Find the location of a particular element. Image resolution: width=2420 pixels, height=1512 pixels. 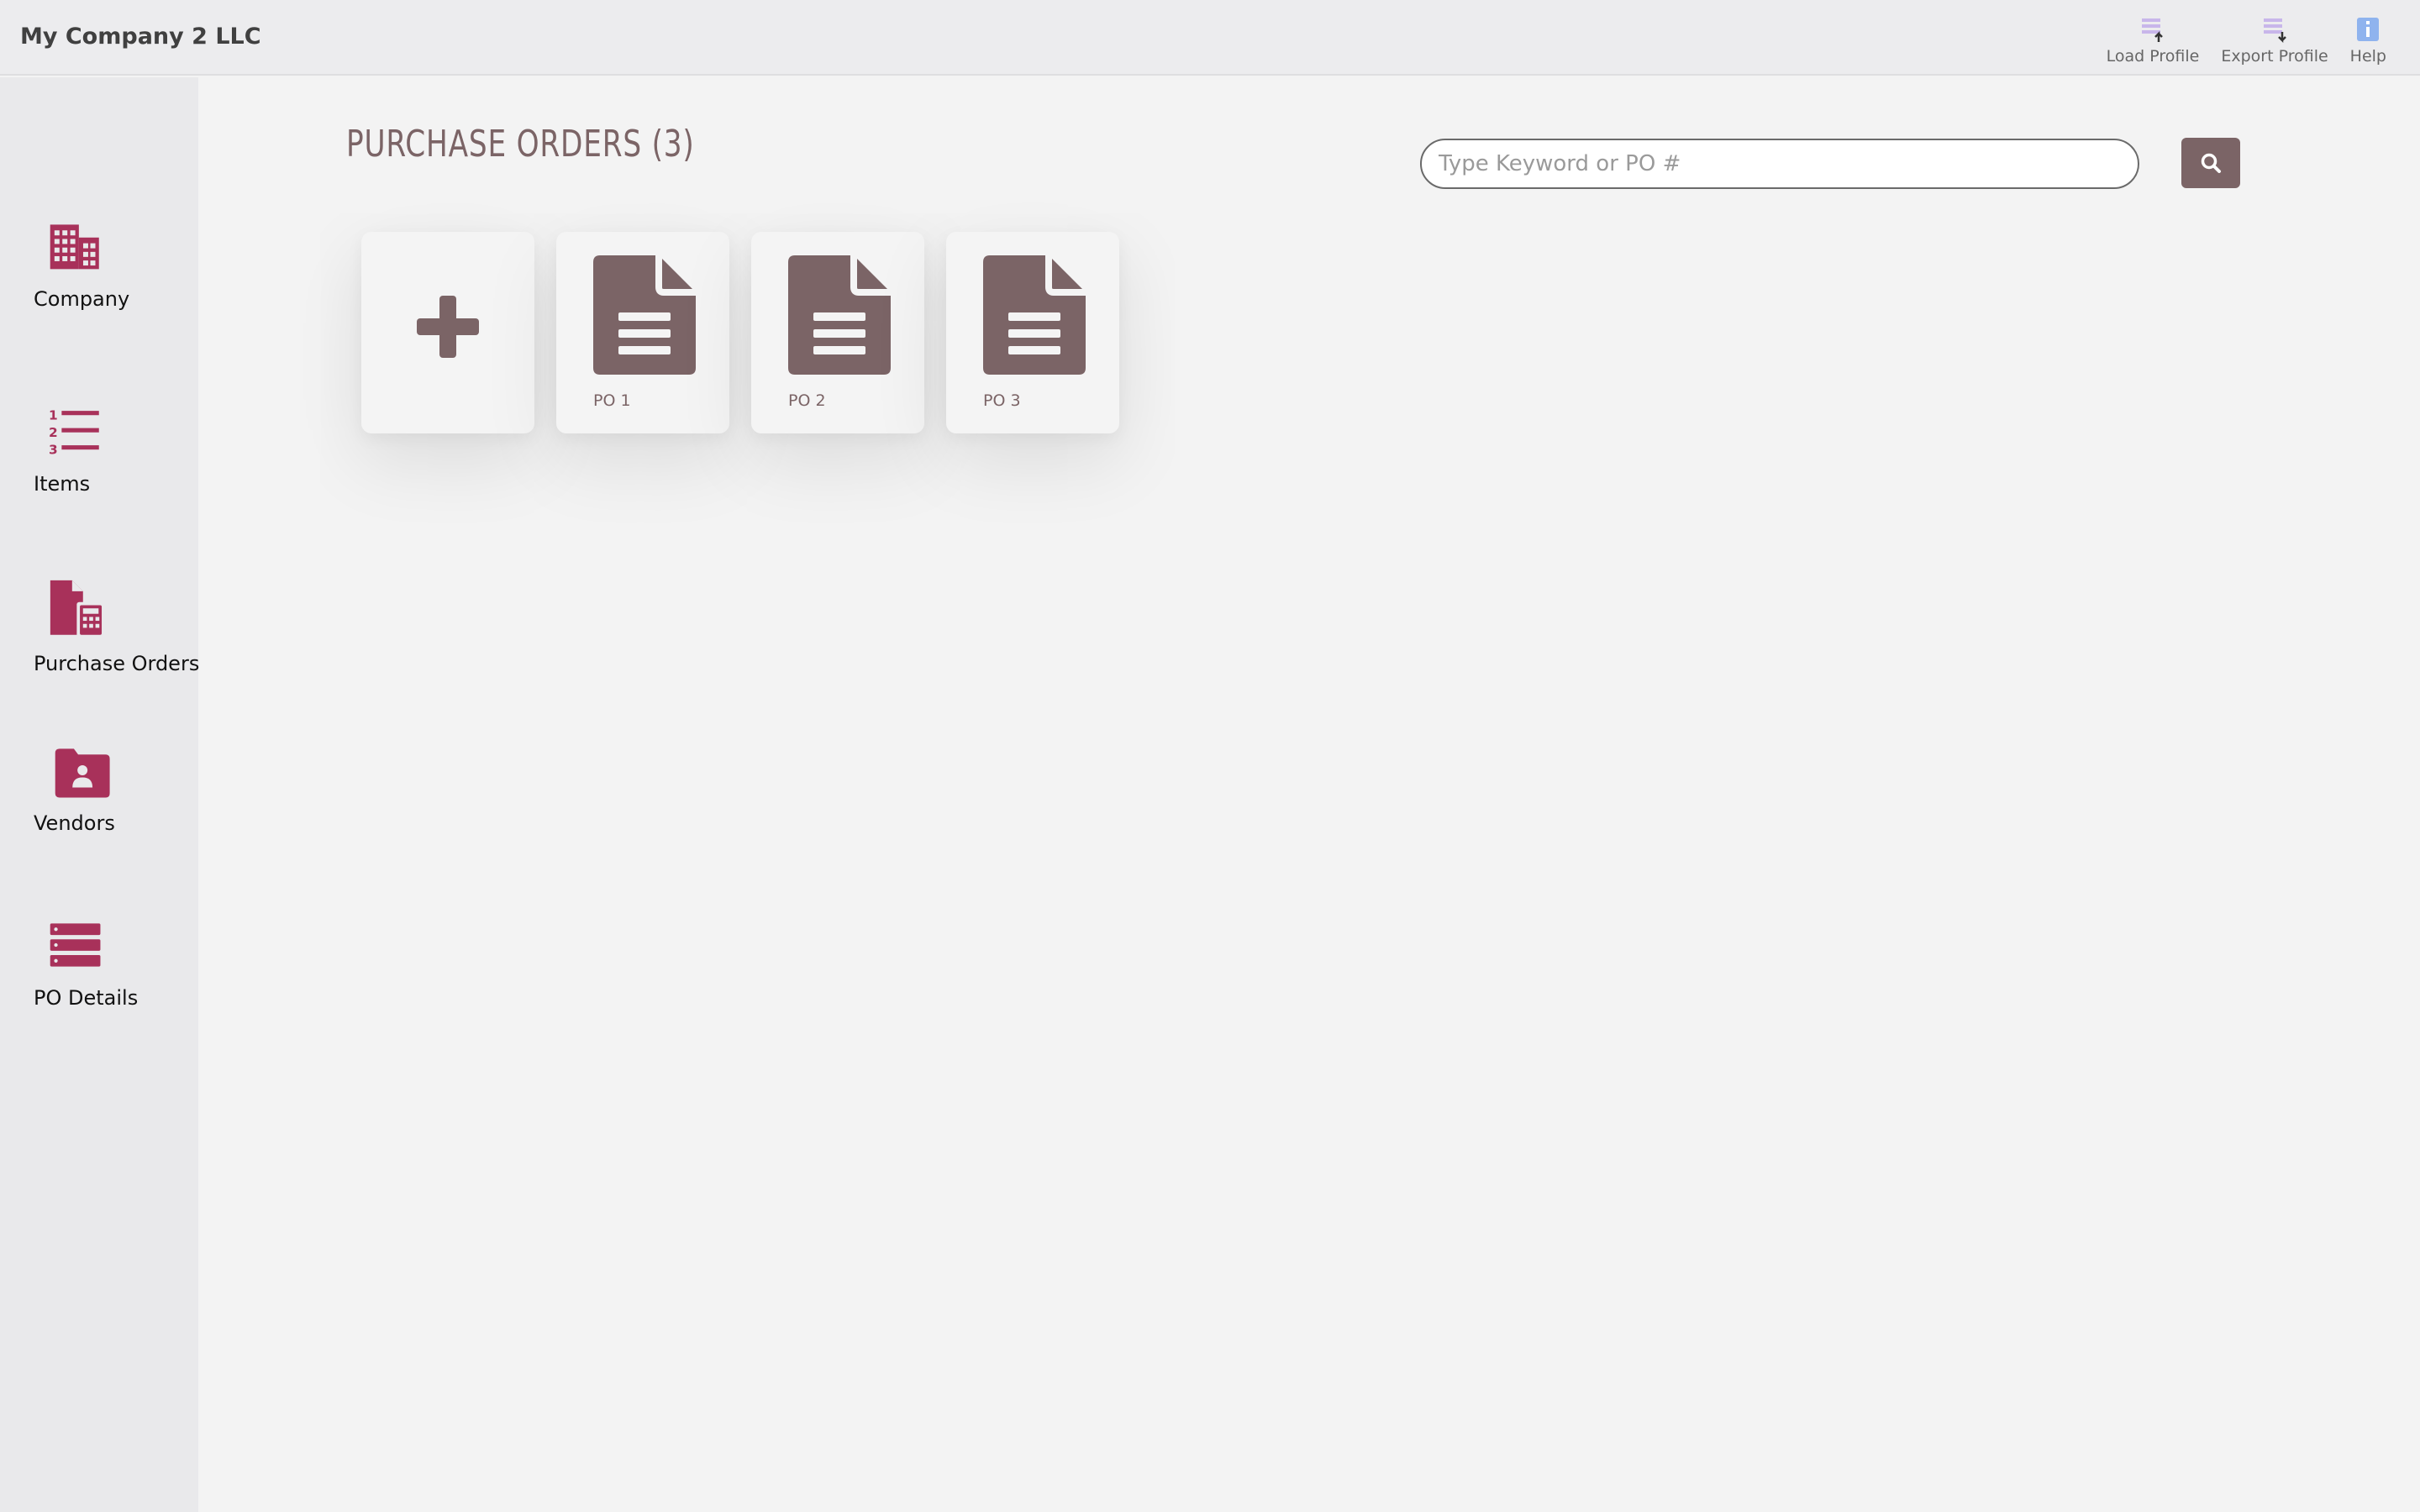

toolbar-actions: Load Profile Export Profile Help is located at coordinates (2246, 40).